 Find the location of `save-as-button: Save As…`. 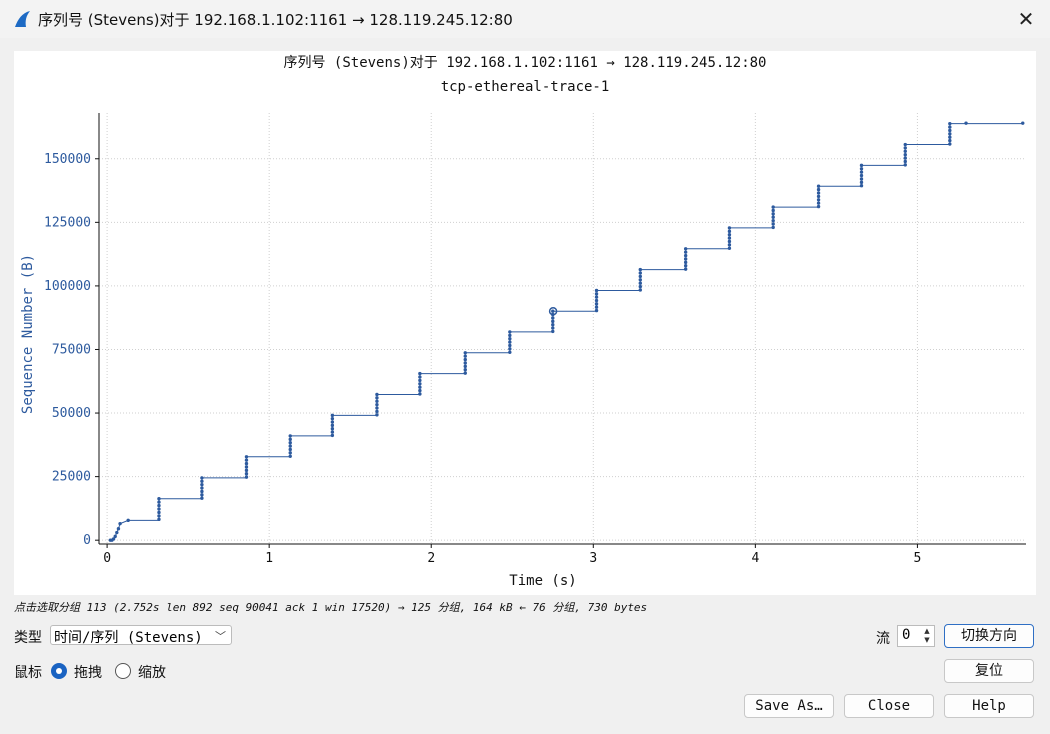

save-as-button: Save As… is located at coordinates (789, 706).